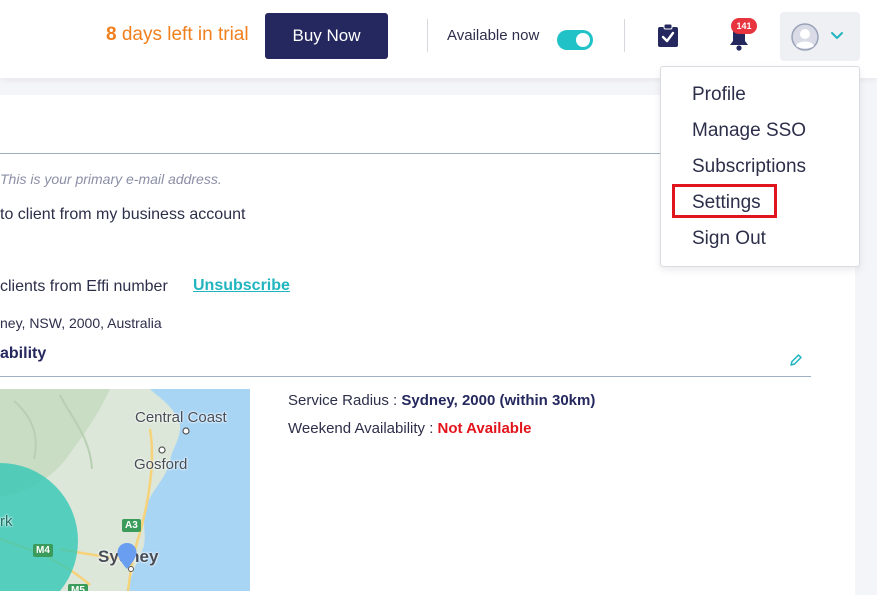 The height and width of the screenshot is (595, 877). Describe the element at coordinates (805, 37) in the screenshot. I see `avatar-icon` at that location.